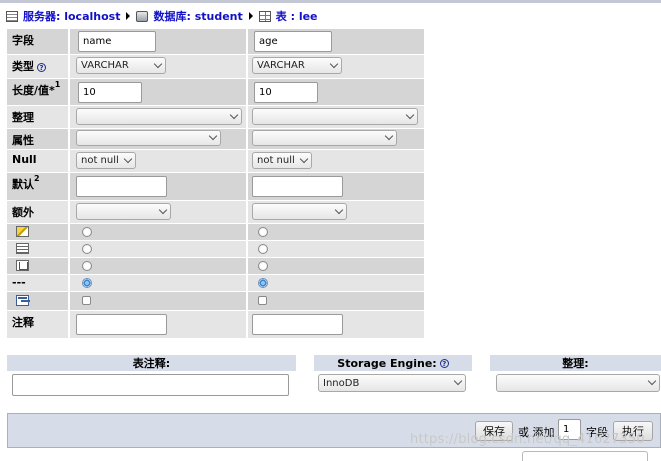 The width and height of the screenshot is (661, 461). I want to click on label-default: 默认2, so click(37, 186).